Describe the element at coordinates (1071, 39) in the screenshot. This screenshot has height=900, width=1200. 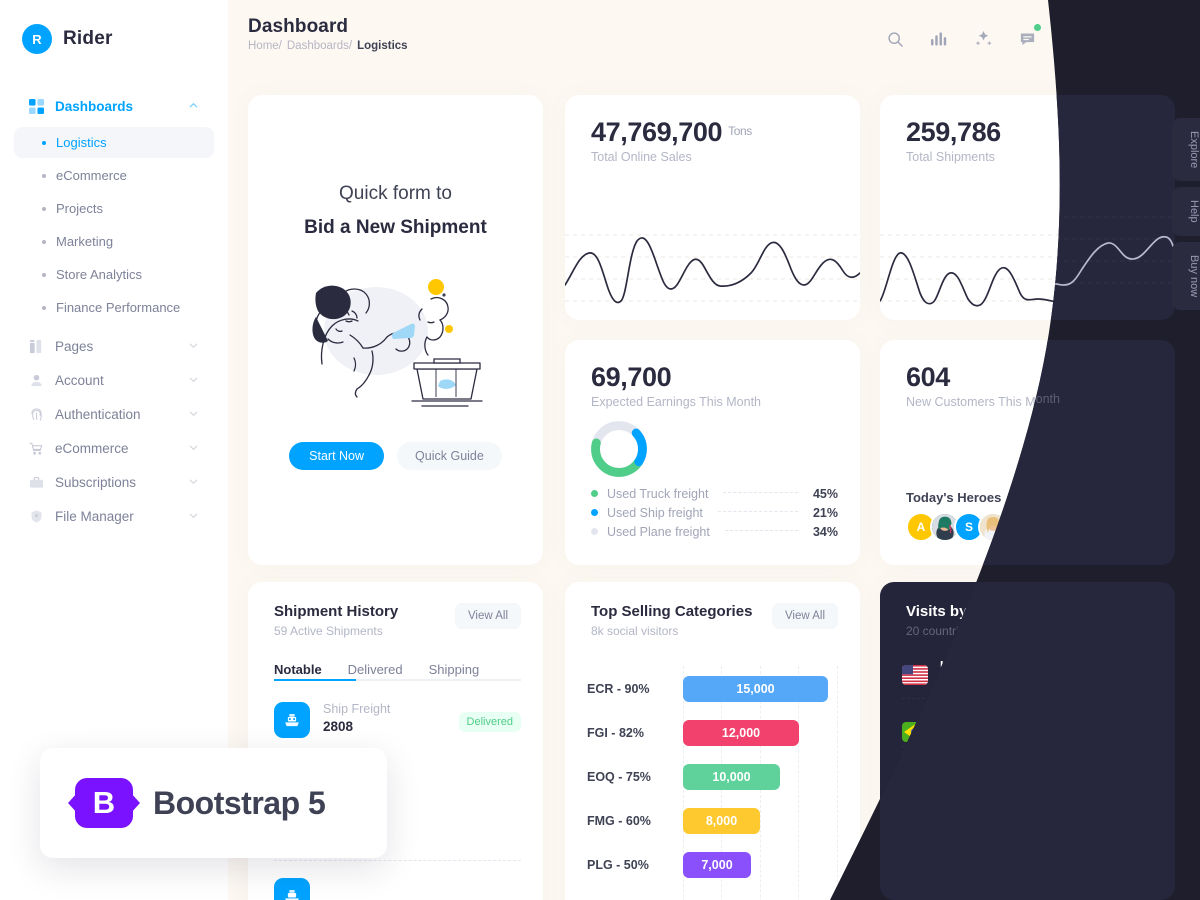
I see `apps-grid-icon` at that location.